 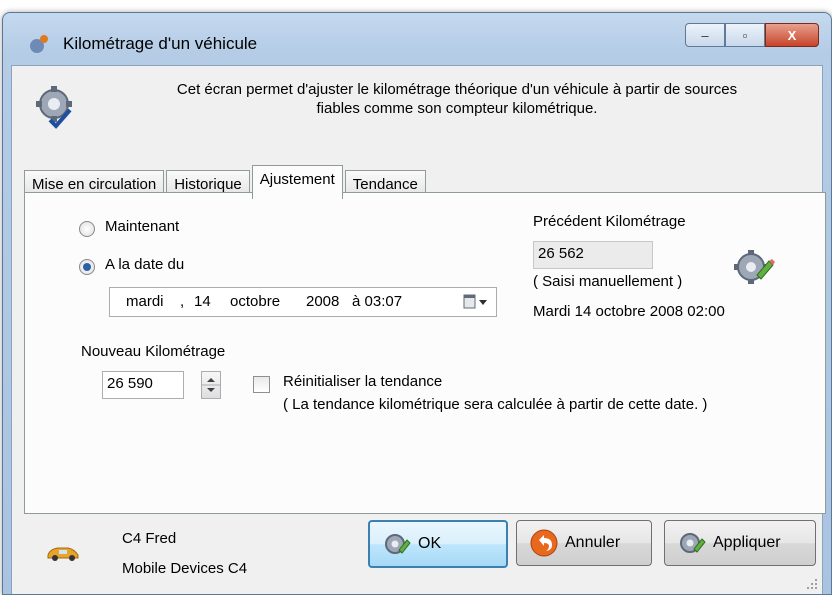 I want to click on cancel-arrow-icon, so click(x=544, y=543).